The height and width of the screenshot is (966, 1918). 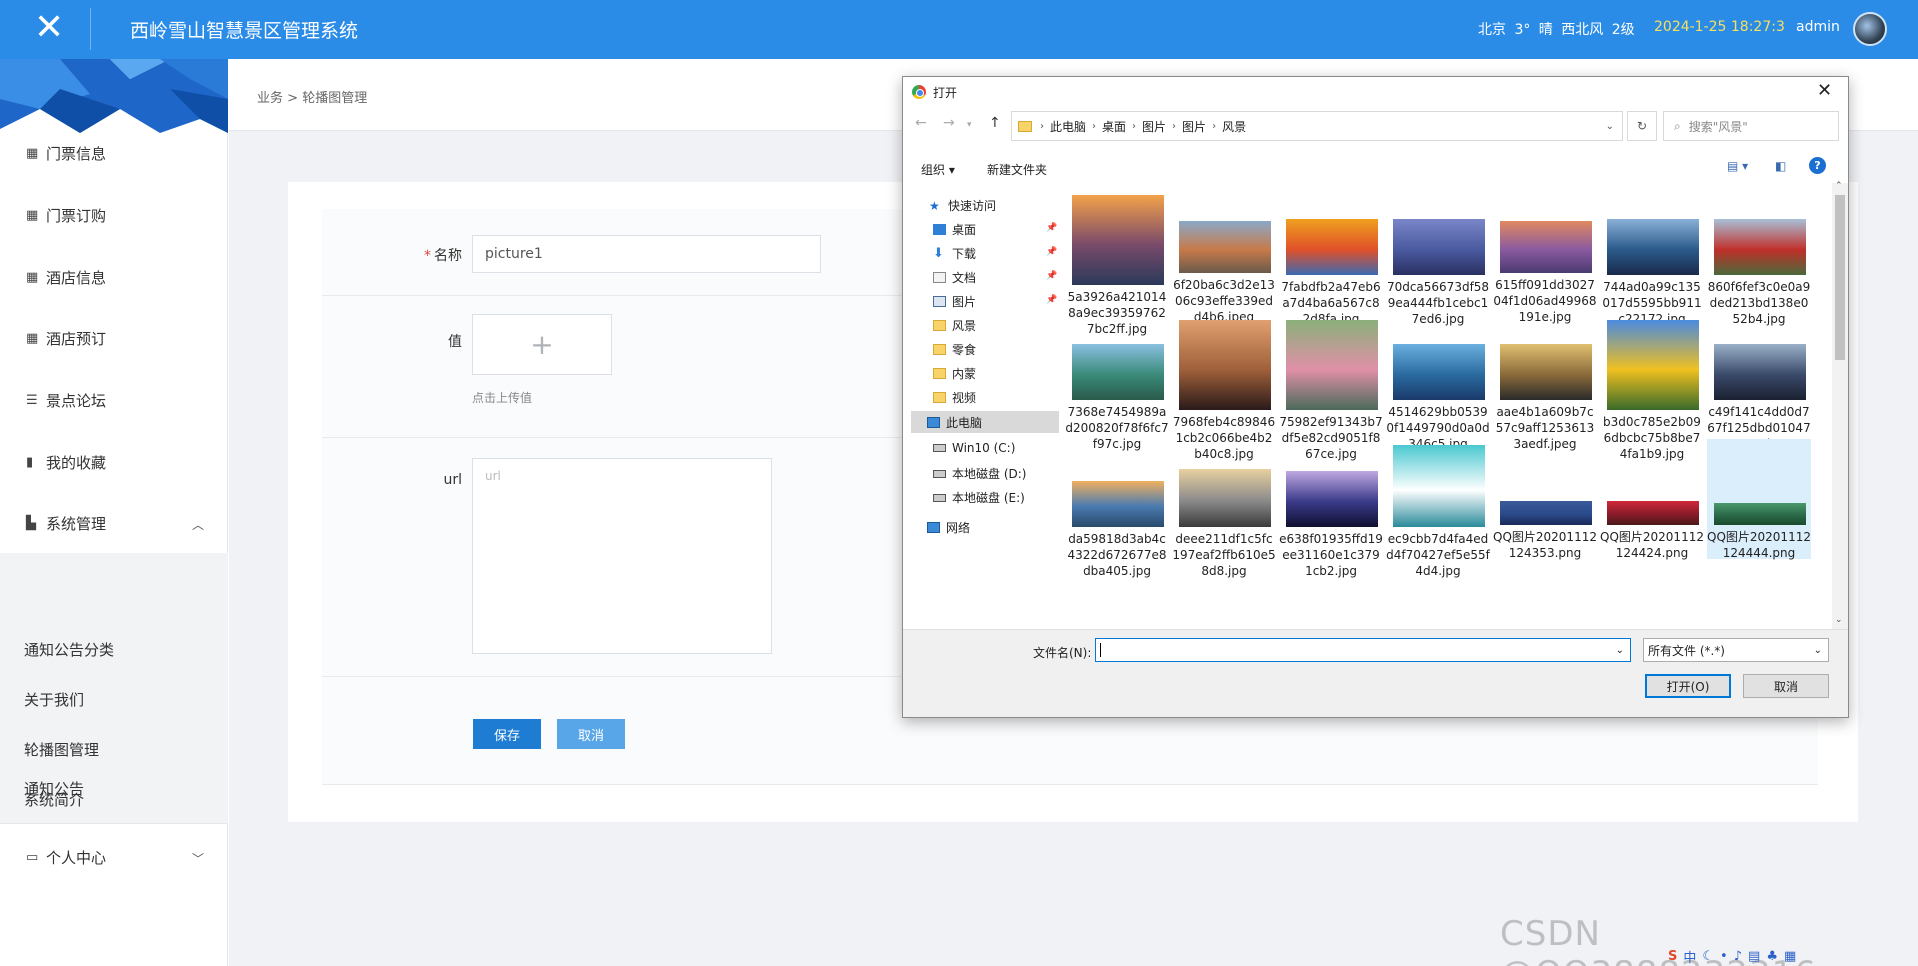 What do you see at coordinates (969, 125) in the screenshot?
I see `recent-locations-chevron-icon: ▾` at bounding box center [969, 125].